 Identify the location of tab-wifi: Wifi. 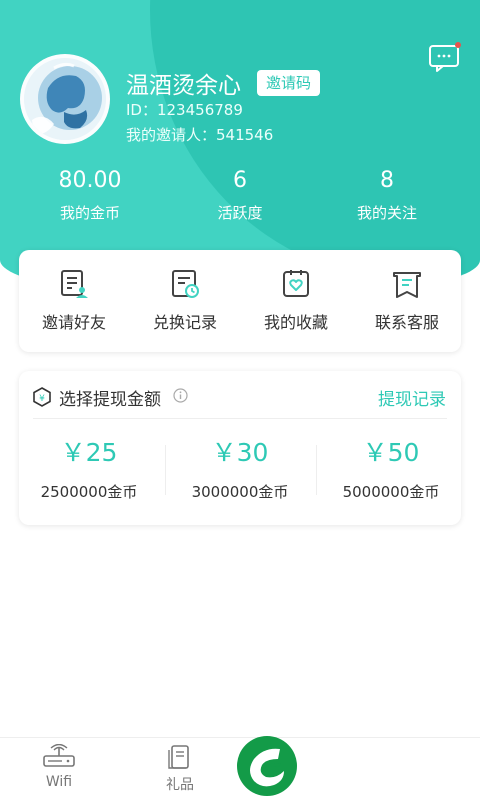
(59, 767).